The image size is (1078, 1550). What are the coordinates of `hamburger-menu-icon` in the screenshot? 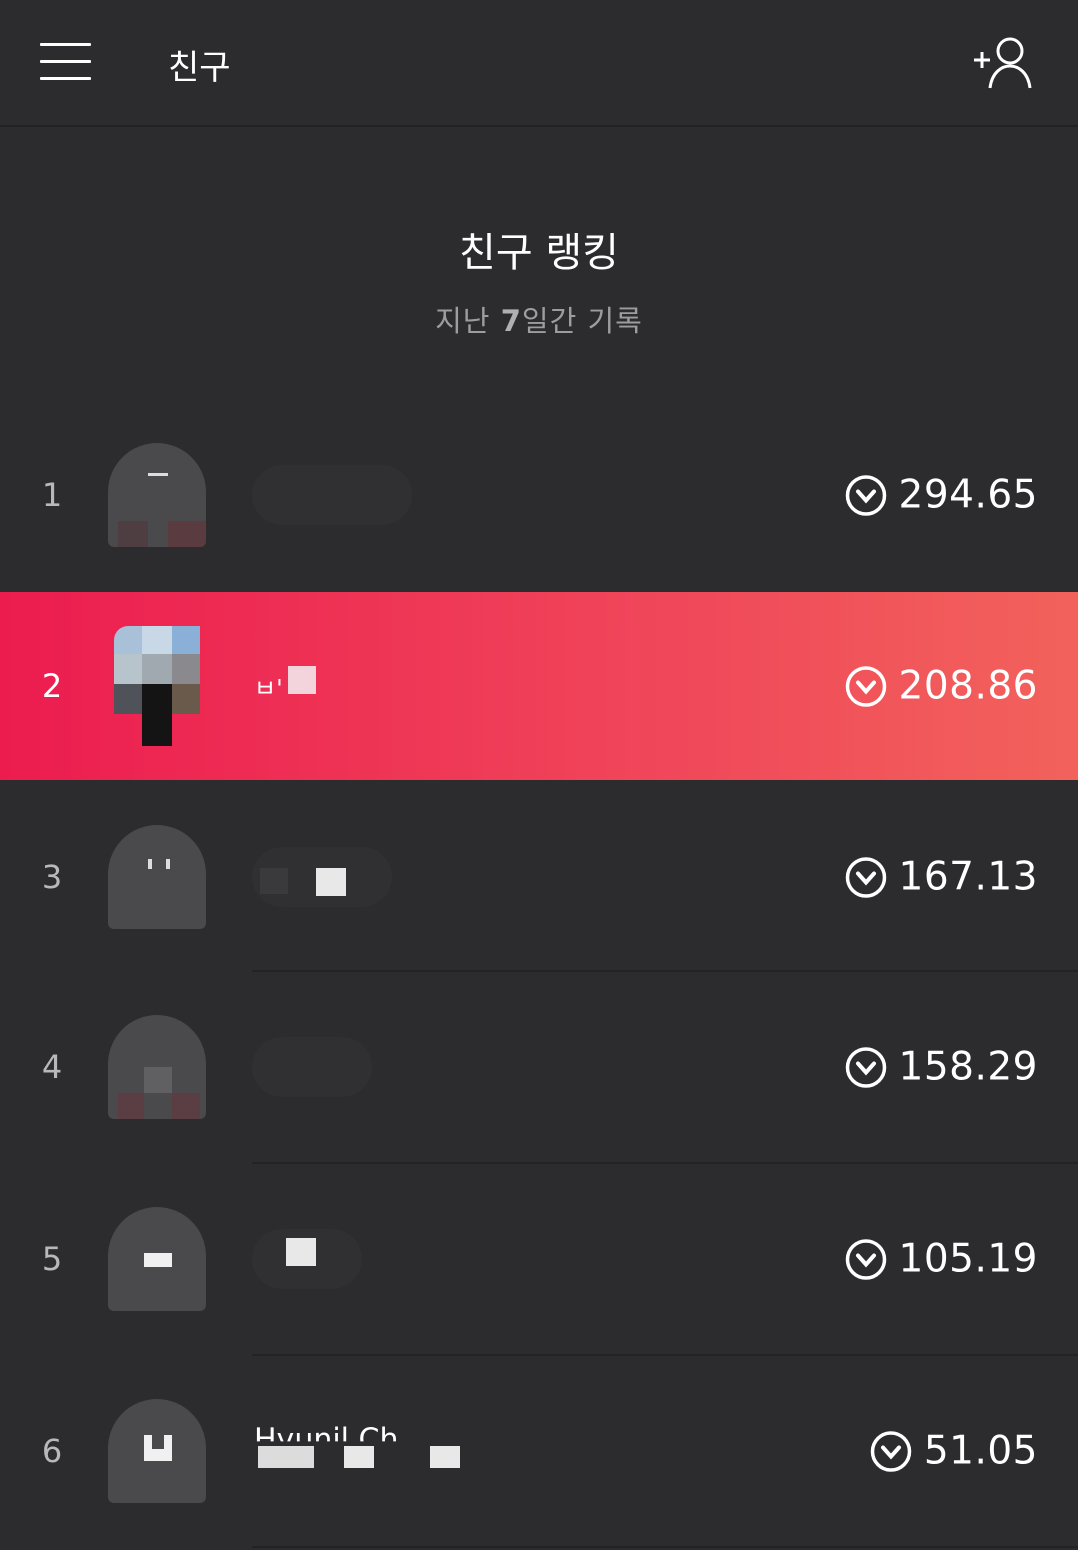 It's located at (65, 62).